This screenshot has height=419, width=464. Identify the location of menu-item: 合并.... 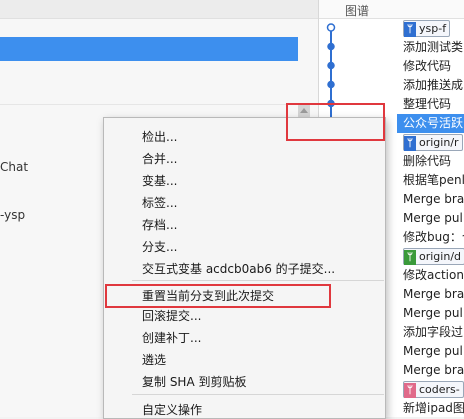
(159, 158).